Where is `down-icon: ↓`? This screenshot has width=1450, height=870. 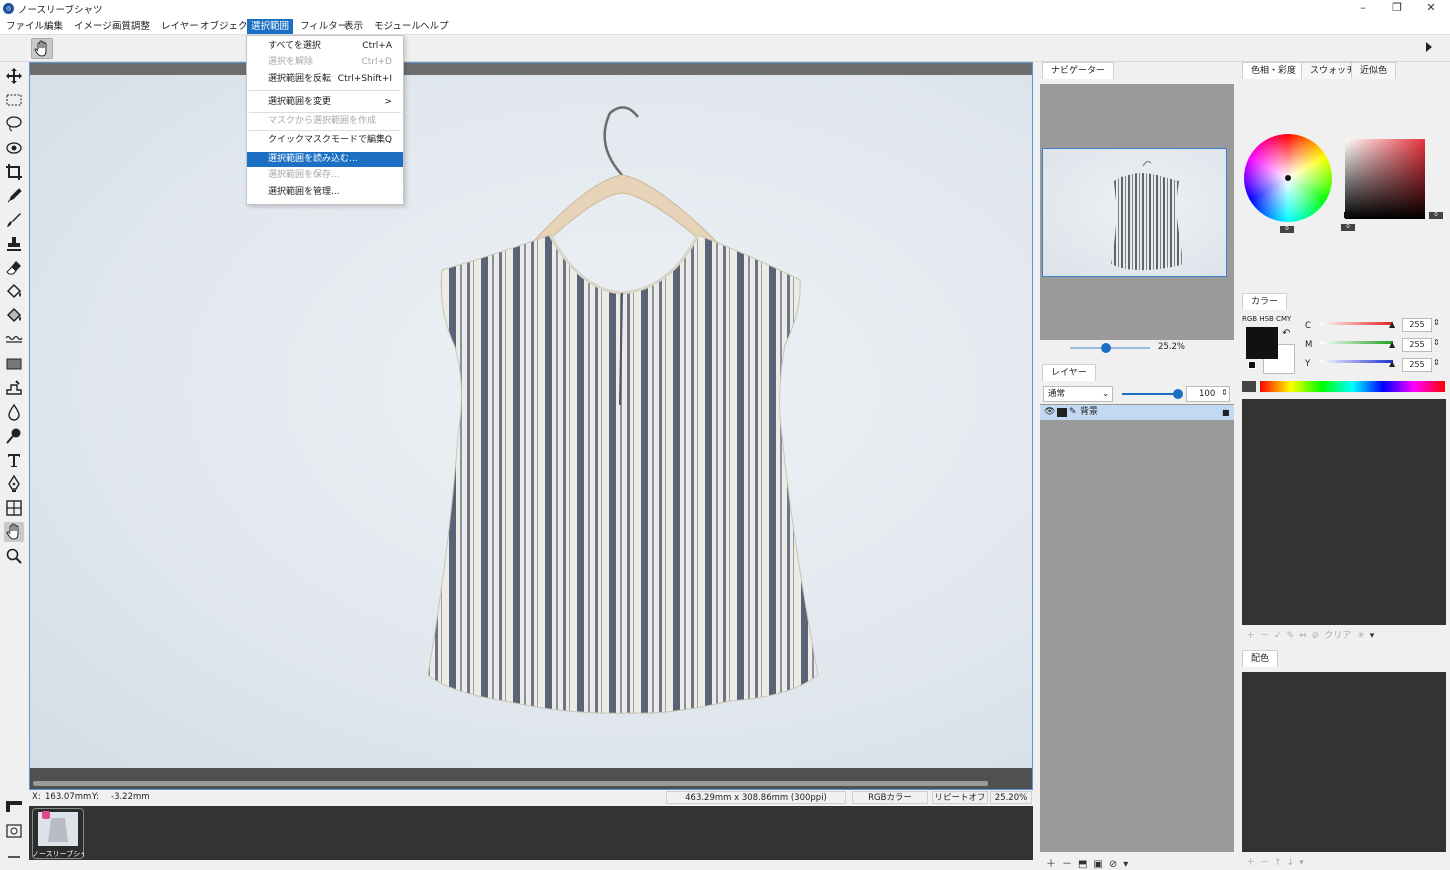 down-icon: ↓ is located at coordinates (1293, 863).